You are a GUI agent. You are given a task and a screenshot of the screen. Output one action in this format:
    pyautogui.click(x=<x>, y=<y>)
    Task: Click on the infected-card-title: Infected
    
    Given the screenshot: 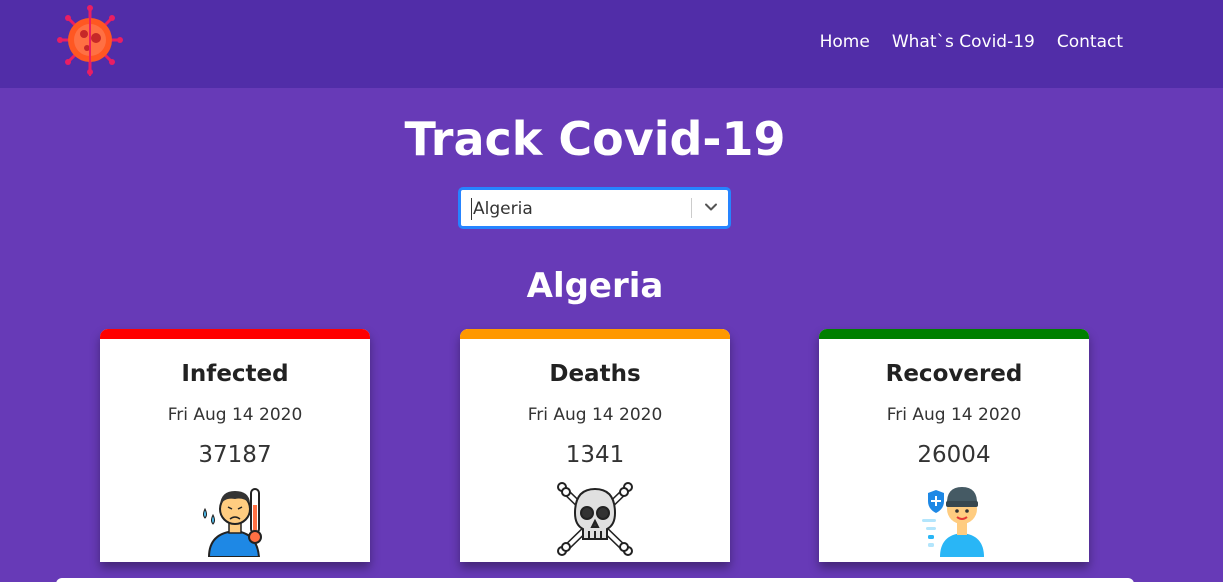 What is the action you would take?
    pyautogui.click(x=235, y=374)
    